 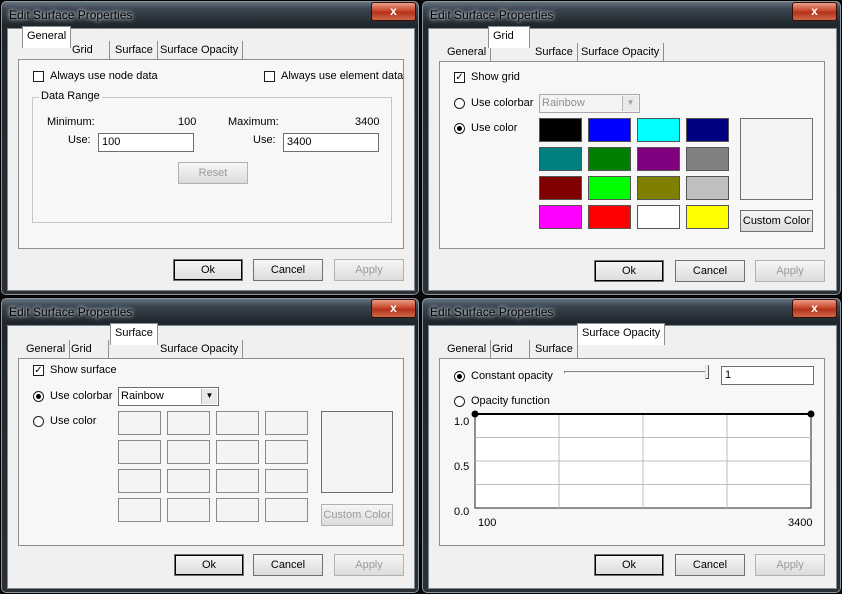 What do you see at coordinates (71, 15) in the screenshot?
I see `dialog-title: Edit Surface Properties` at bounding box center [71, 15].